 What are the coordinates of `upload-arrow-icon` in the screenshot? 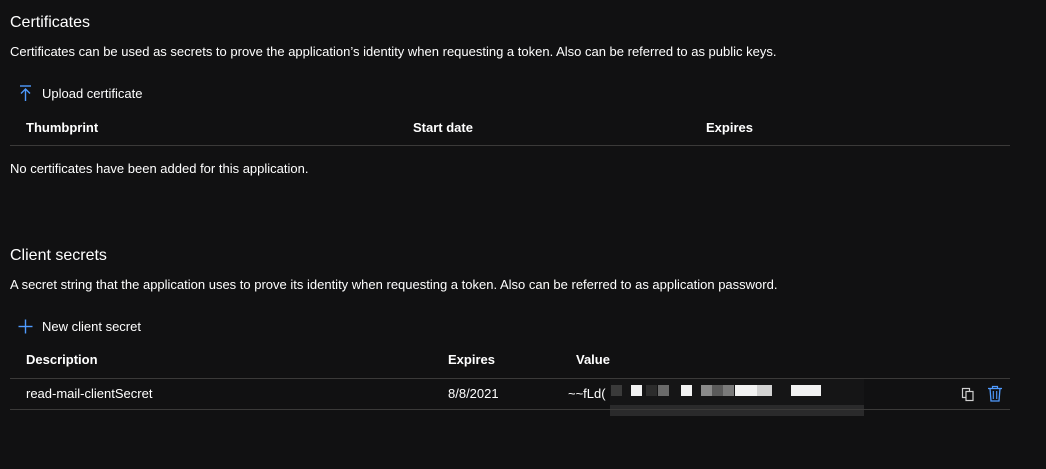 It's located at (25, 93).